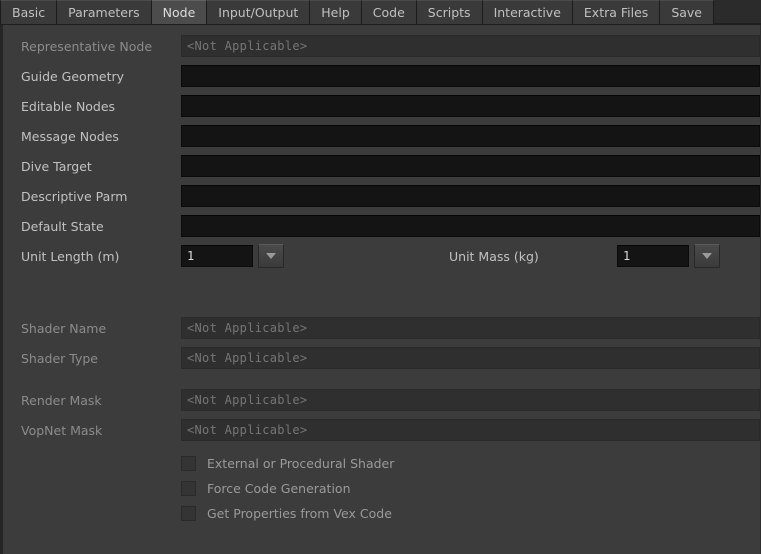 Image resolution: width=761 pixels, height=554 pixels. I want to click on input-descriptive-parm, so click(470, 196).